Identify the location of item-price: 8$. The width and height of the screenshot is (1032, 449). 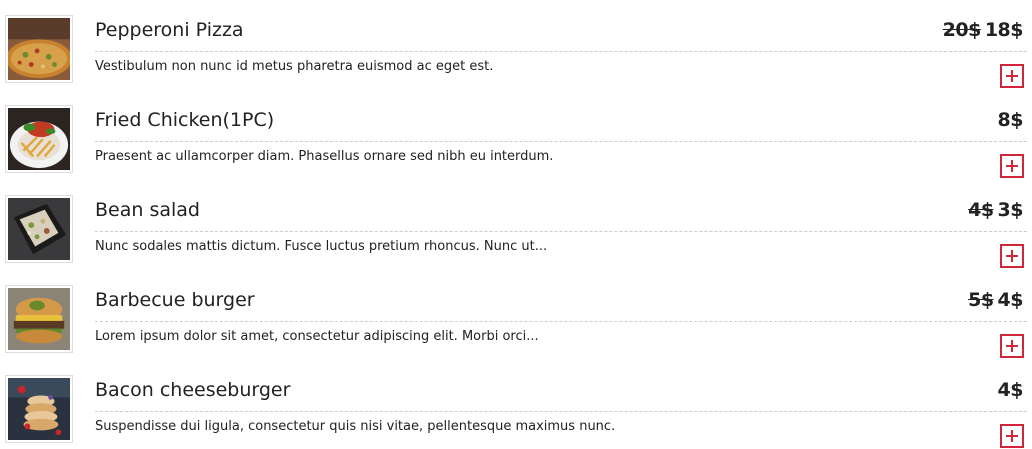
(1010, 120).